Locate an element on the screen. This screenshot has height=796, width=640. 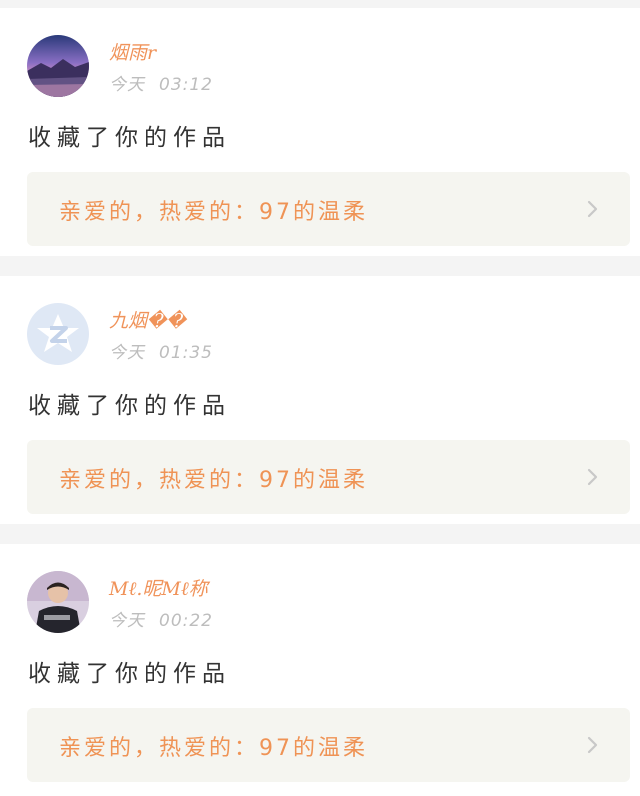
aurora-landscape-avatar-icon is located at coordinates (58, 66).